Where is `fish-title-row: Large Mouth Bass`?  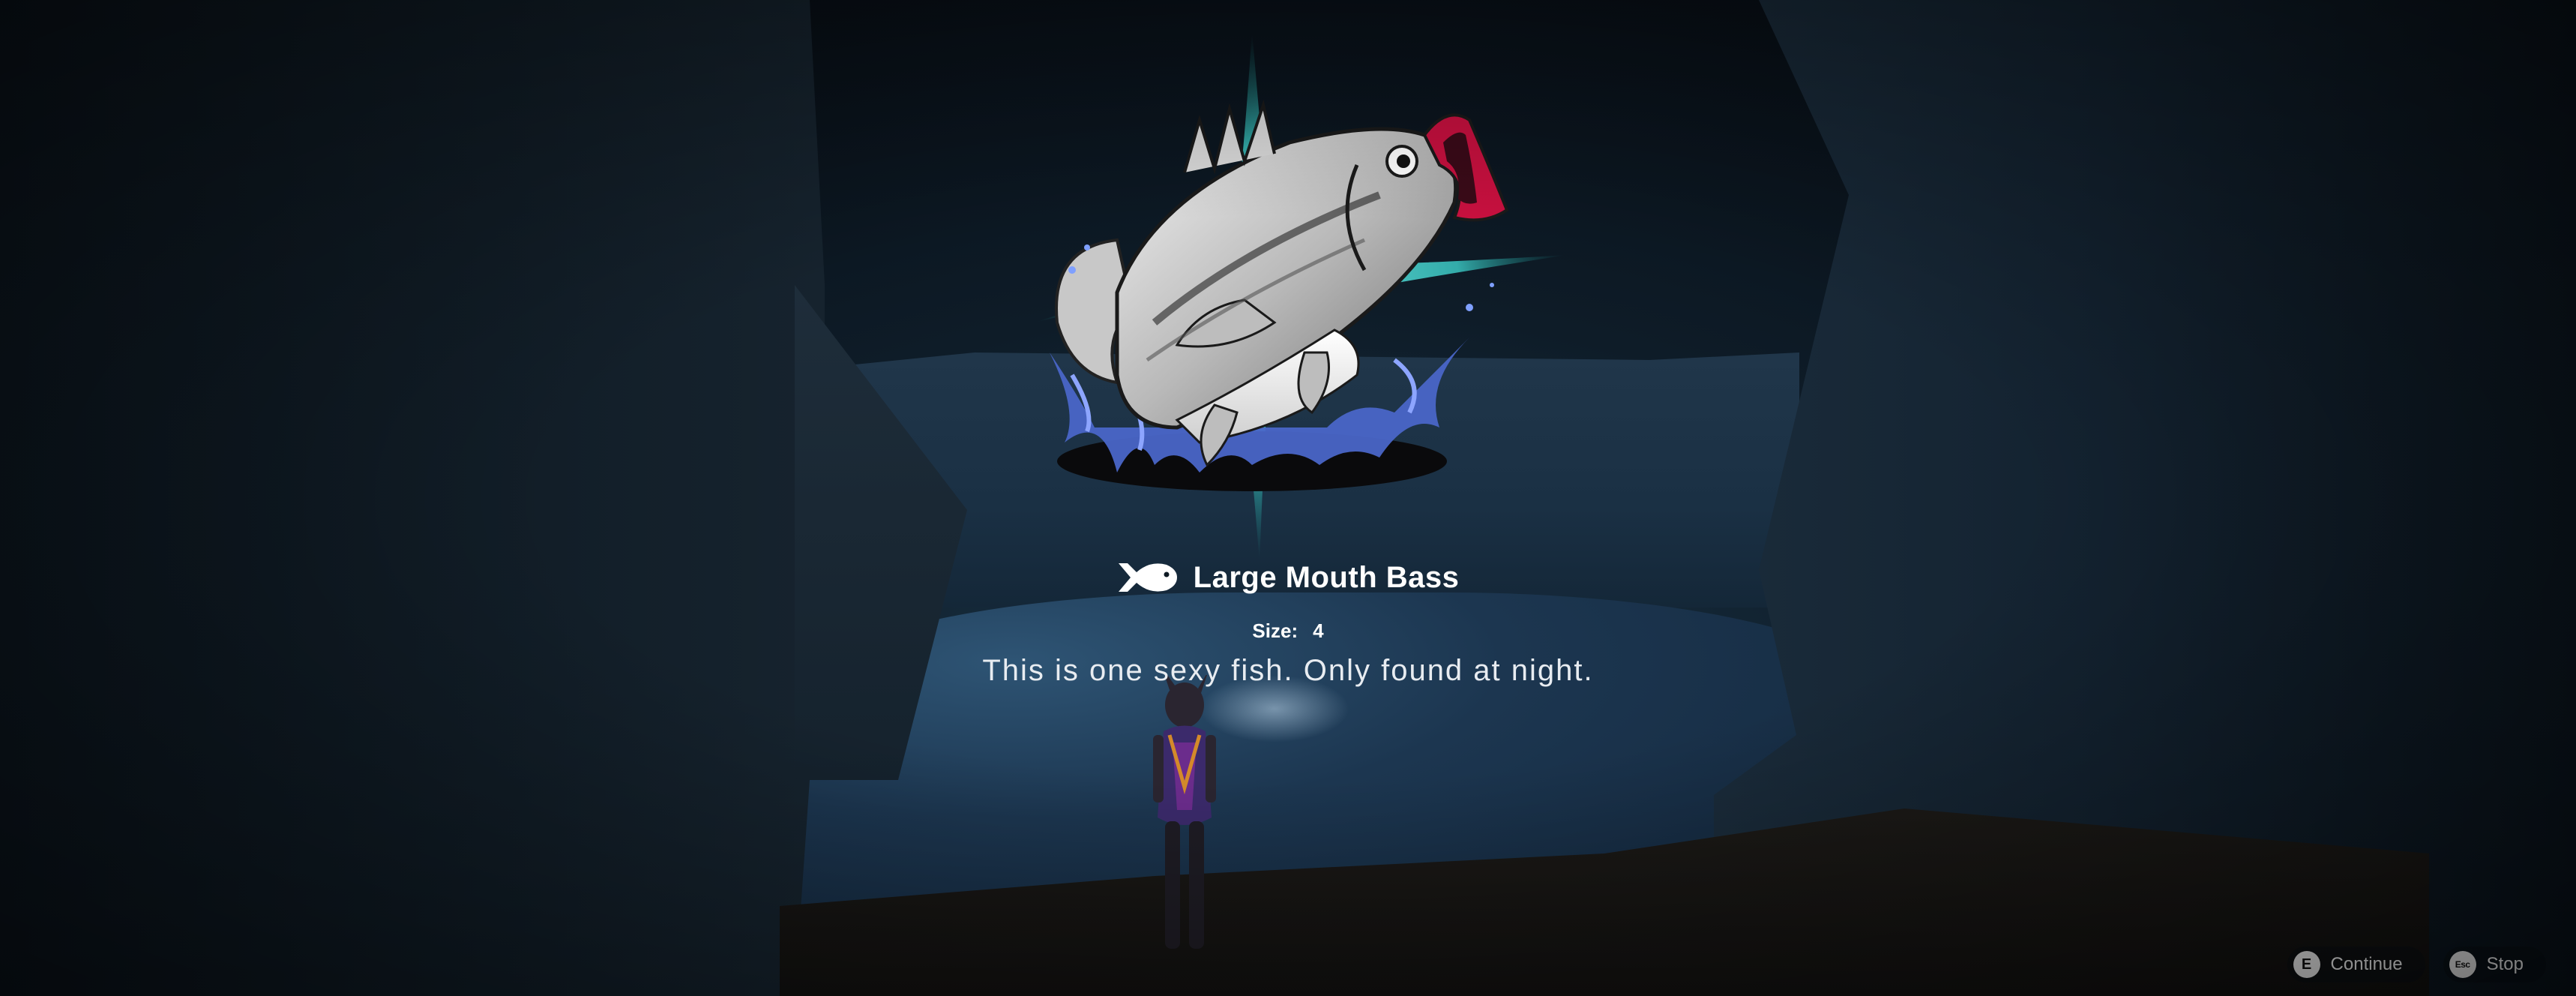 fish-title-row: Large Mouth Bass is located at coordinates (1288, 577).